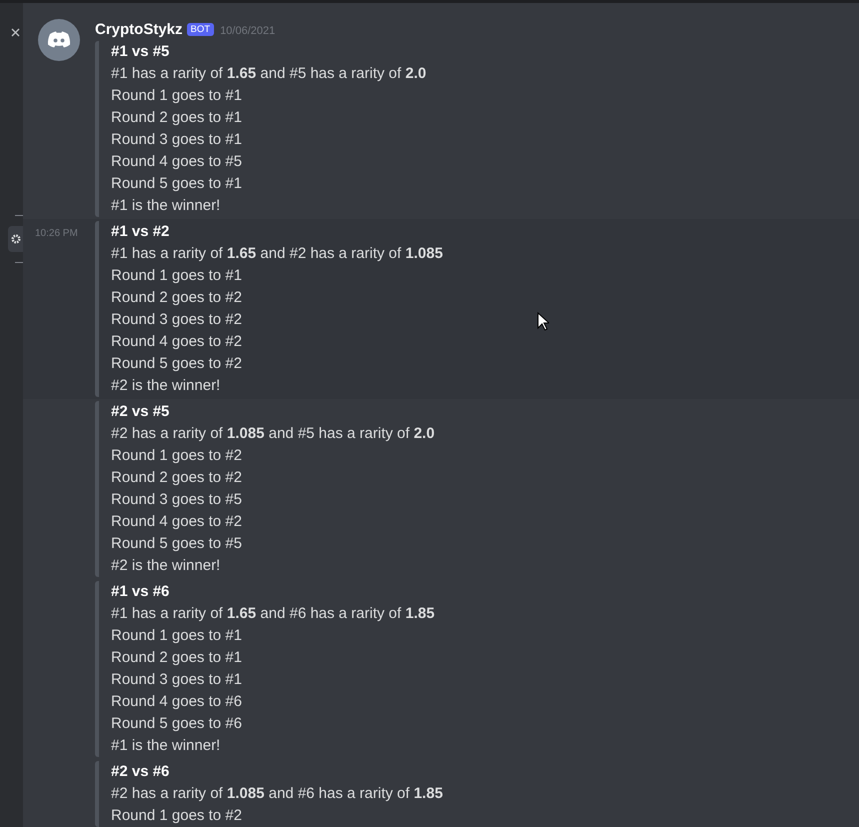  I want to click on embed-line: #2 has a rarity of 1.085 and #5 has a rarity of 2.0, so click(273, 434).